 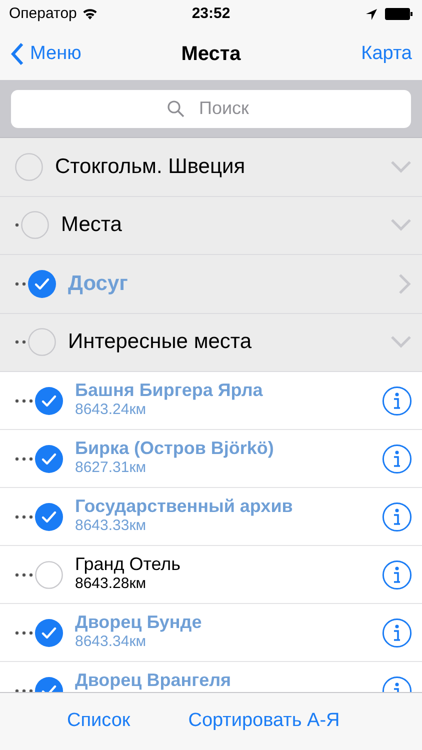 I want to click on toolbar-button: Список, so click(x=98, y=721).